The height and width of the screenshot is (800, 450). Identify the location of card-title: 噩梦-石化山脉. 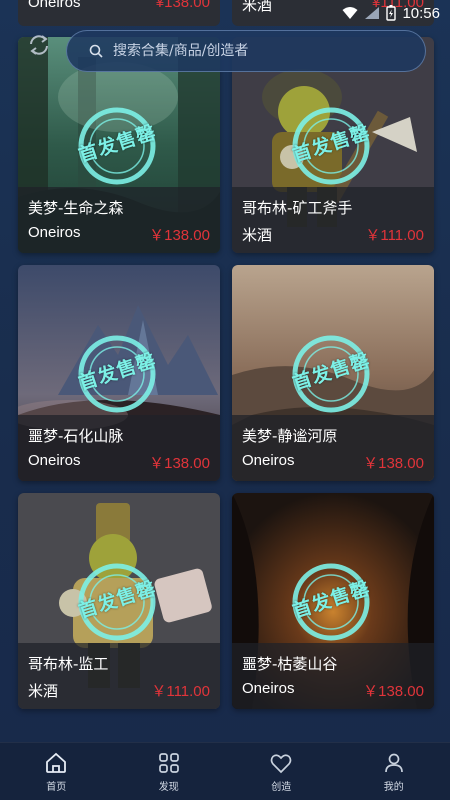
(76, 436).